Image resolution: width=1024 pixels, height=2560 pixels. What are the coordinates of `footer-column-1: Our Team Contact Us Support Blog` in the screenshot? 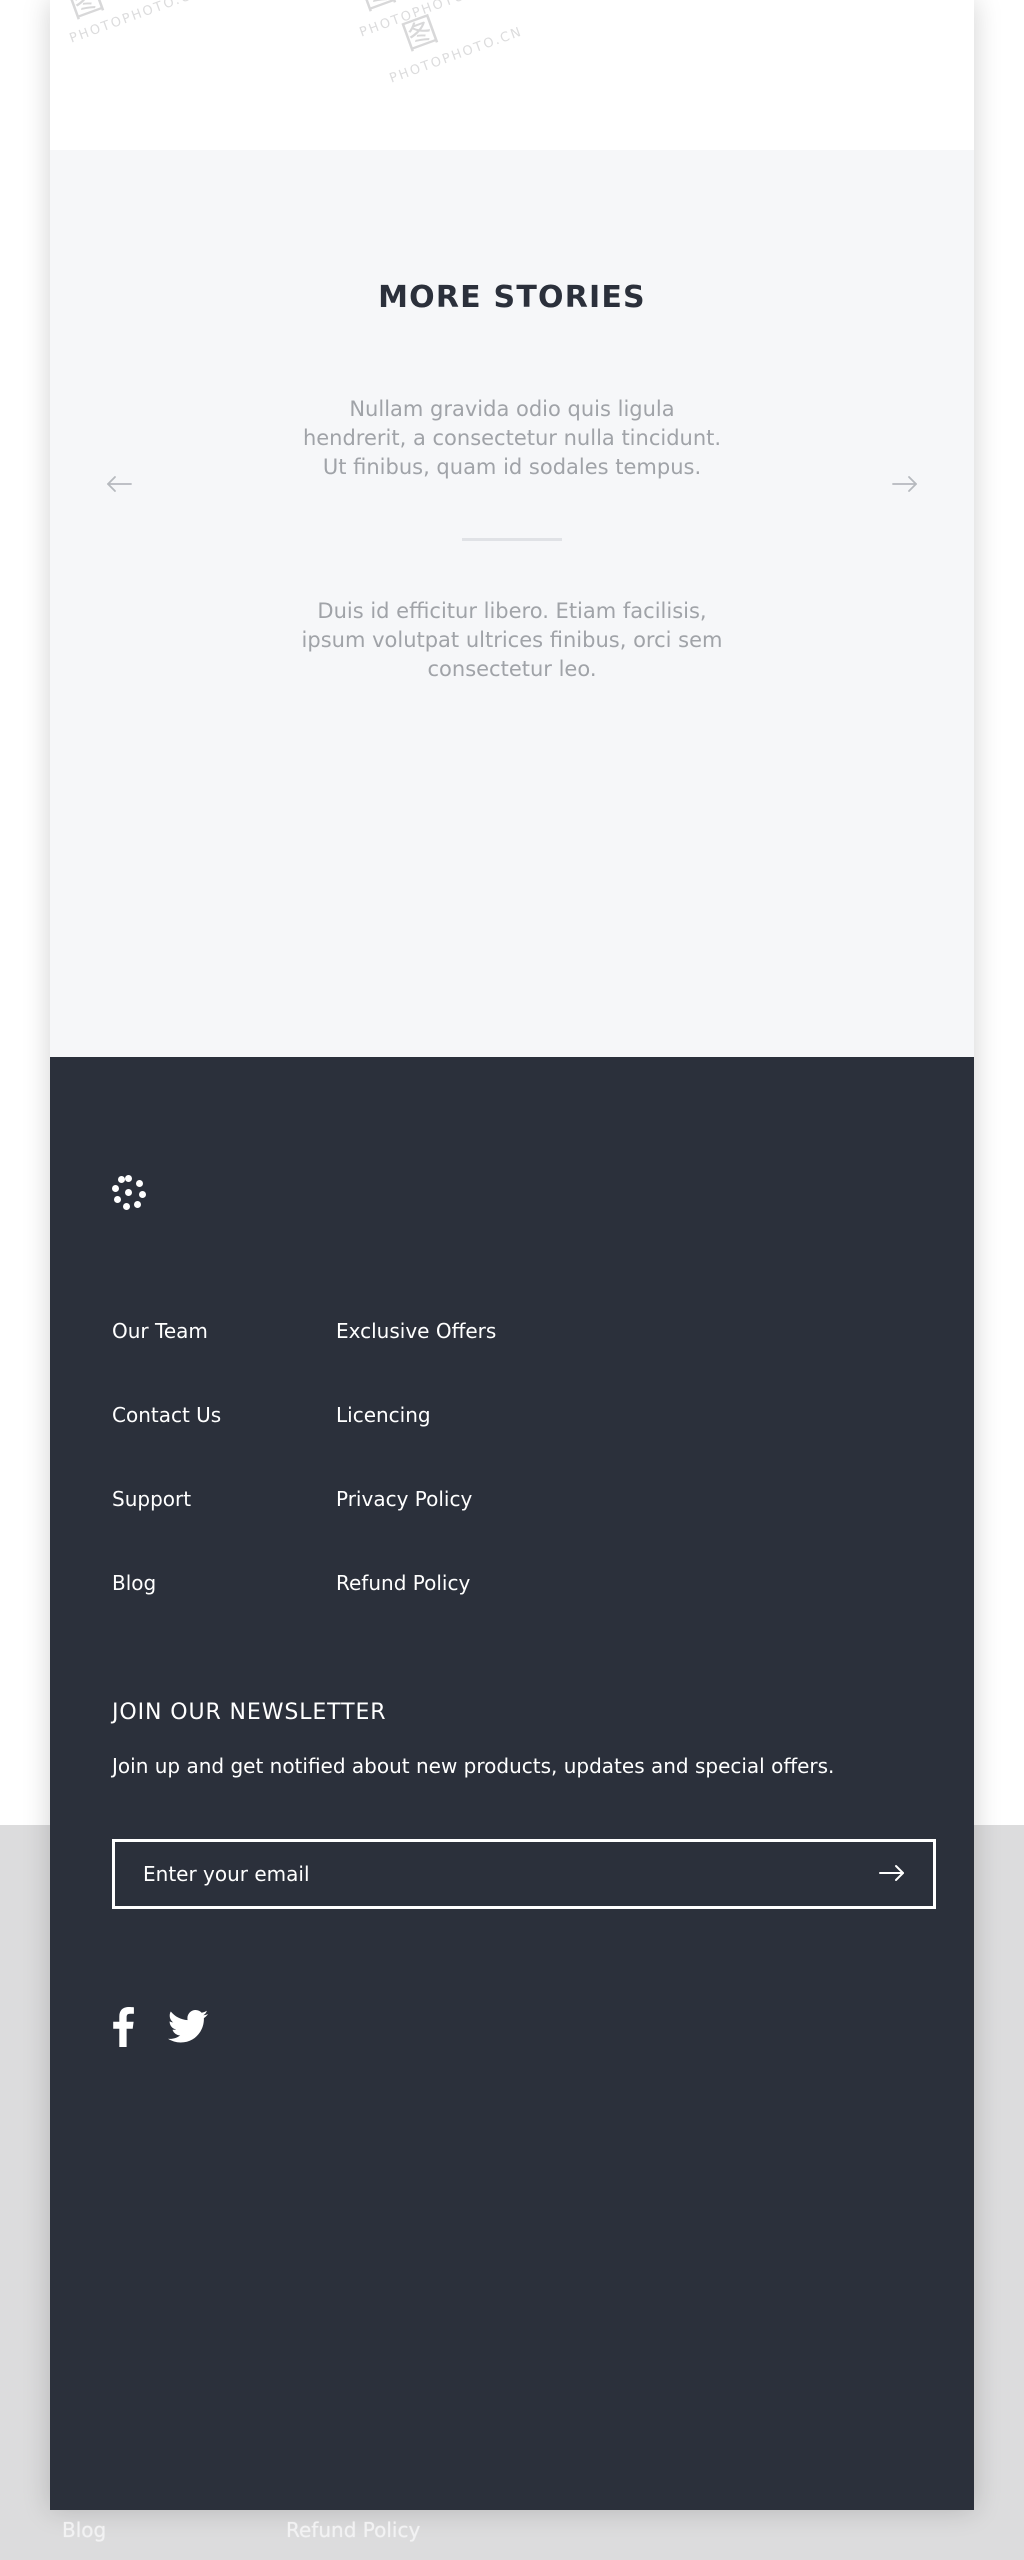 It's located at (224, 1457).